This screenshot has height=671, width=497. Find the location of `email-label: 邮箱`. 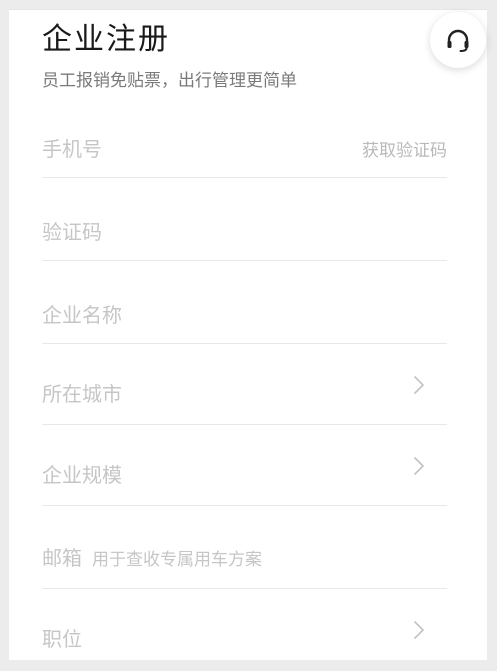

email-label: 邮箱 is located at coordinates (62, 558).